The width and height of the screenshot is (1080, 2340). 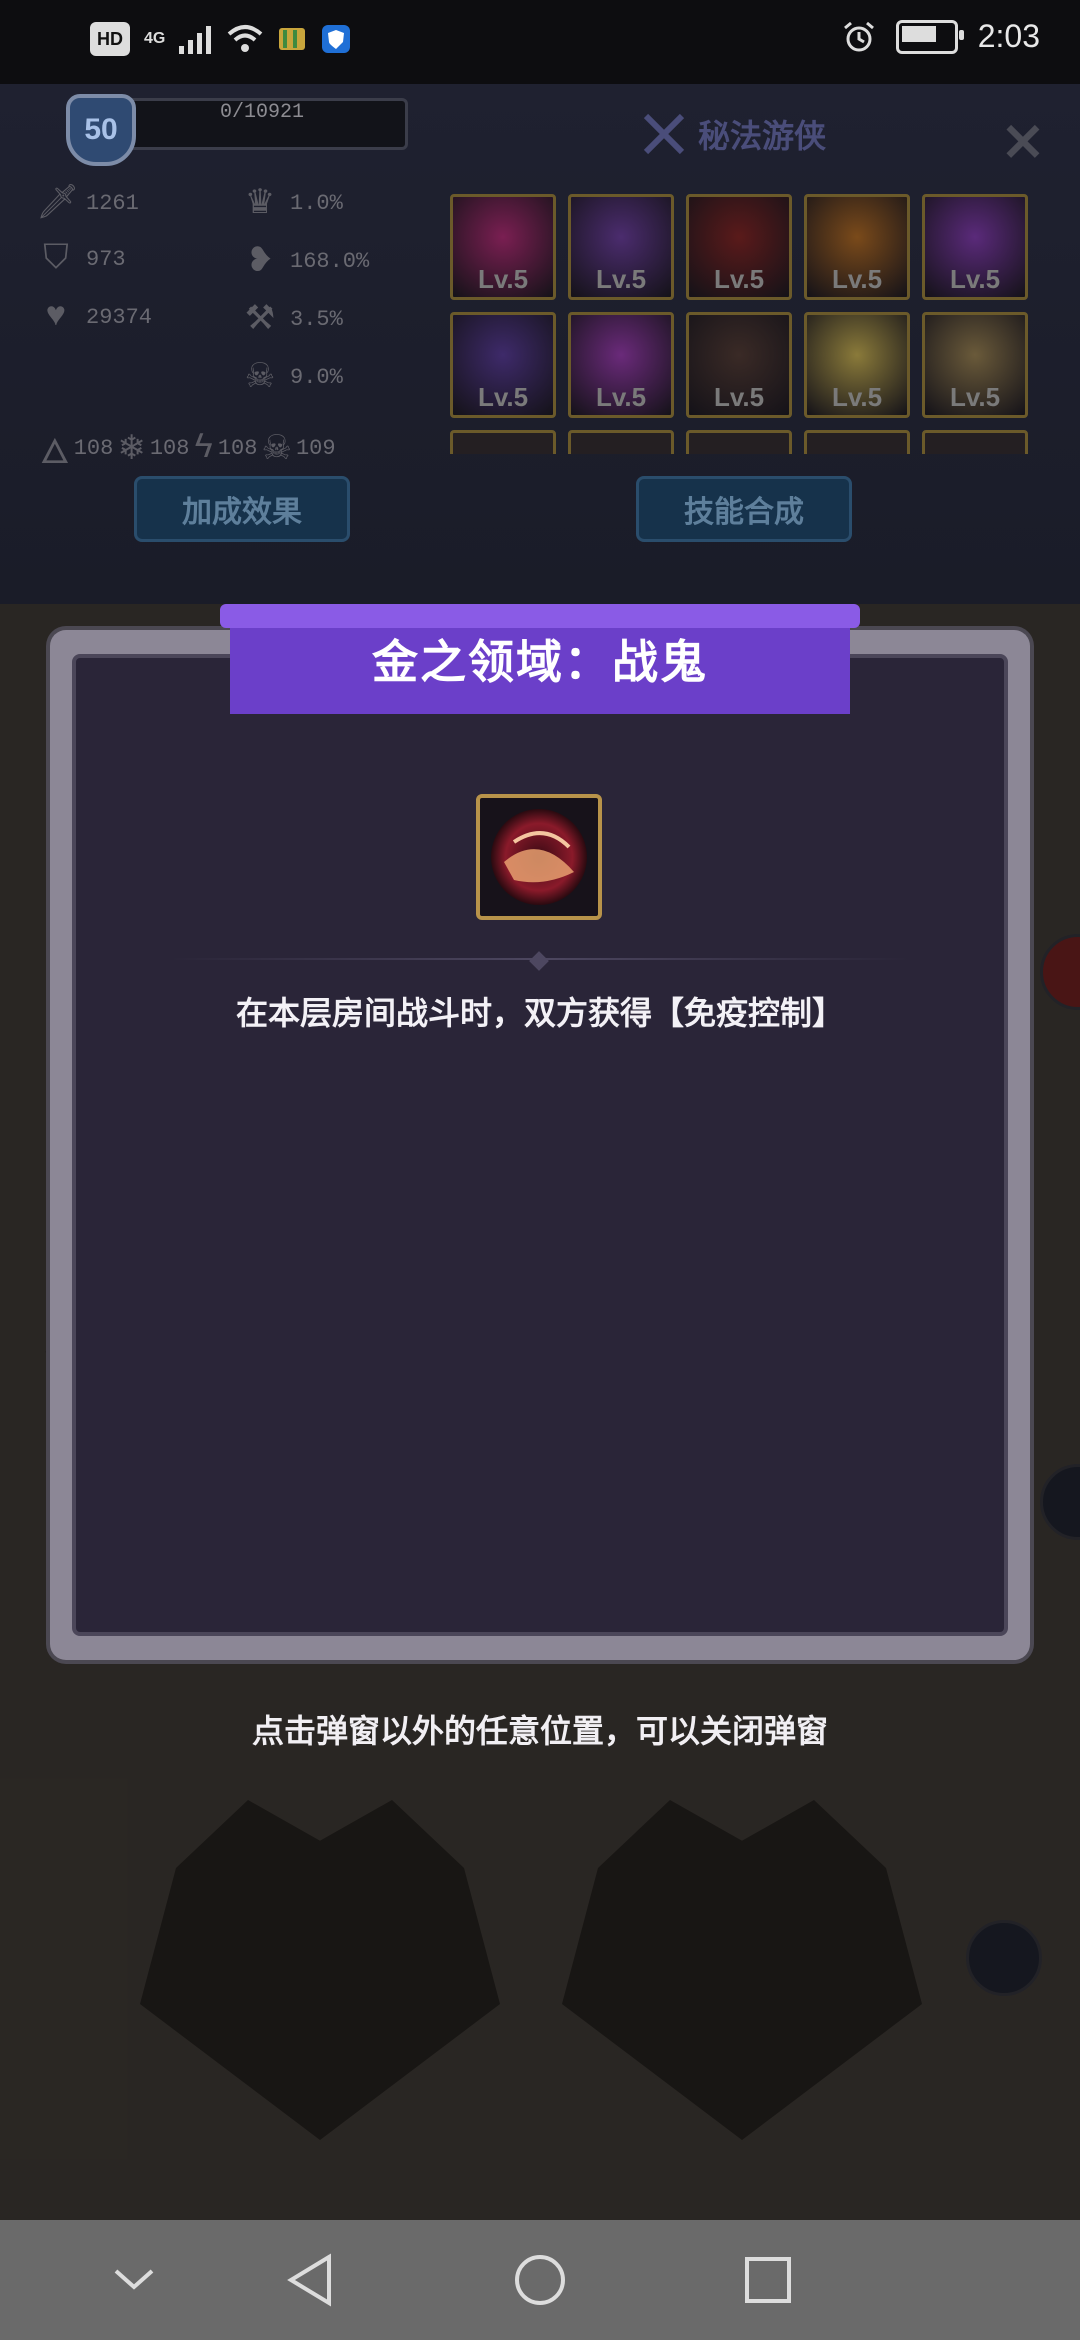 What do you see at coordinates (539, 1013) in the screenshot?
I see `modal-description: 在本层房间战斗时，双方获得【免疫控制】` at bounding box center [539, 1013].